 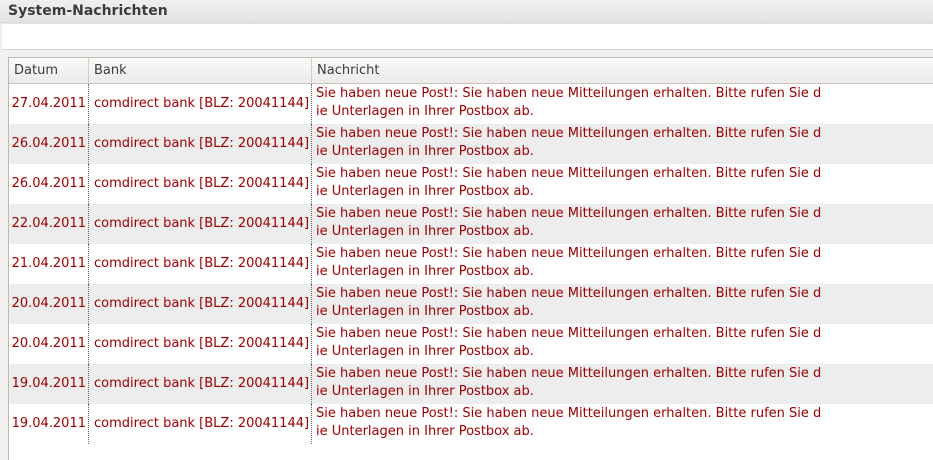 I want to click on column-header-message: Nachricht, so click(x=622, y=70).